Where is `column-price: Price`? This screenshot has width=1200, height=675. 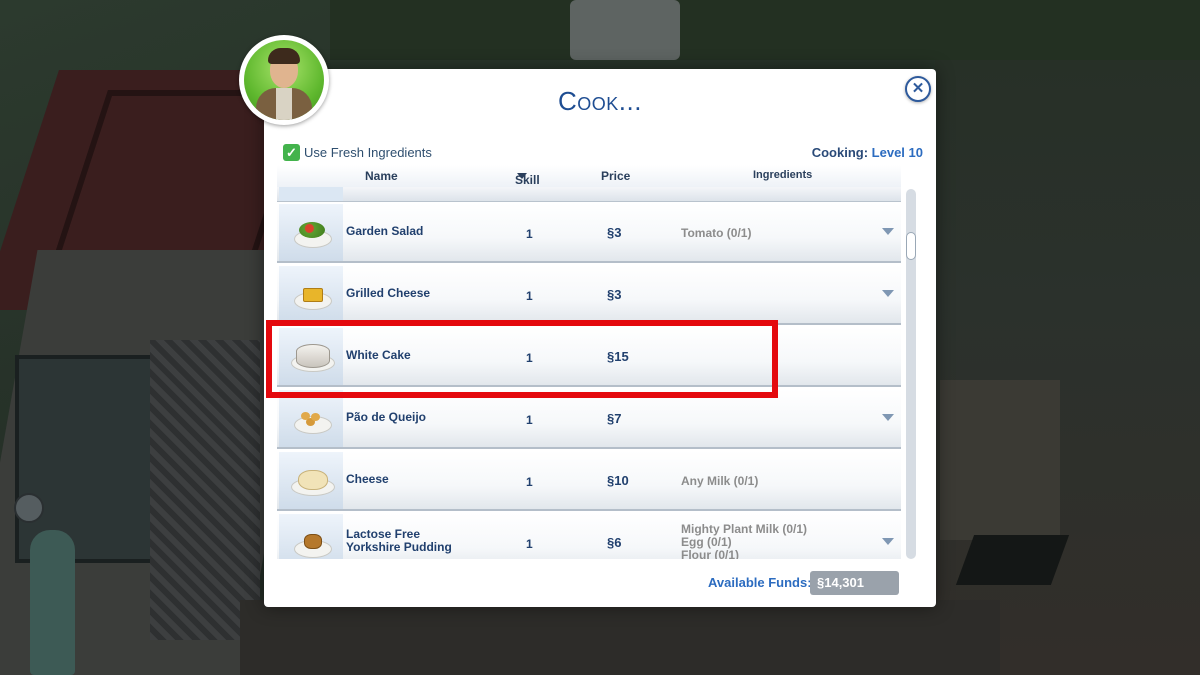 column-price: Price is located at coordinates (615, 176).